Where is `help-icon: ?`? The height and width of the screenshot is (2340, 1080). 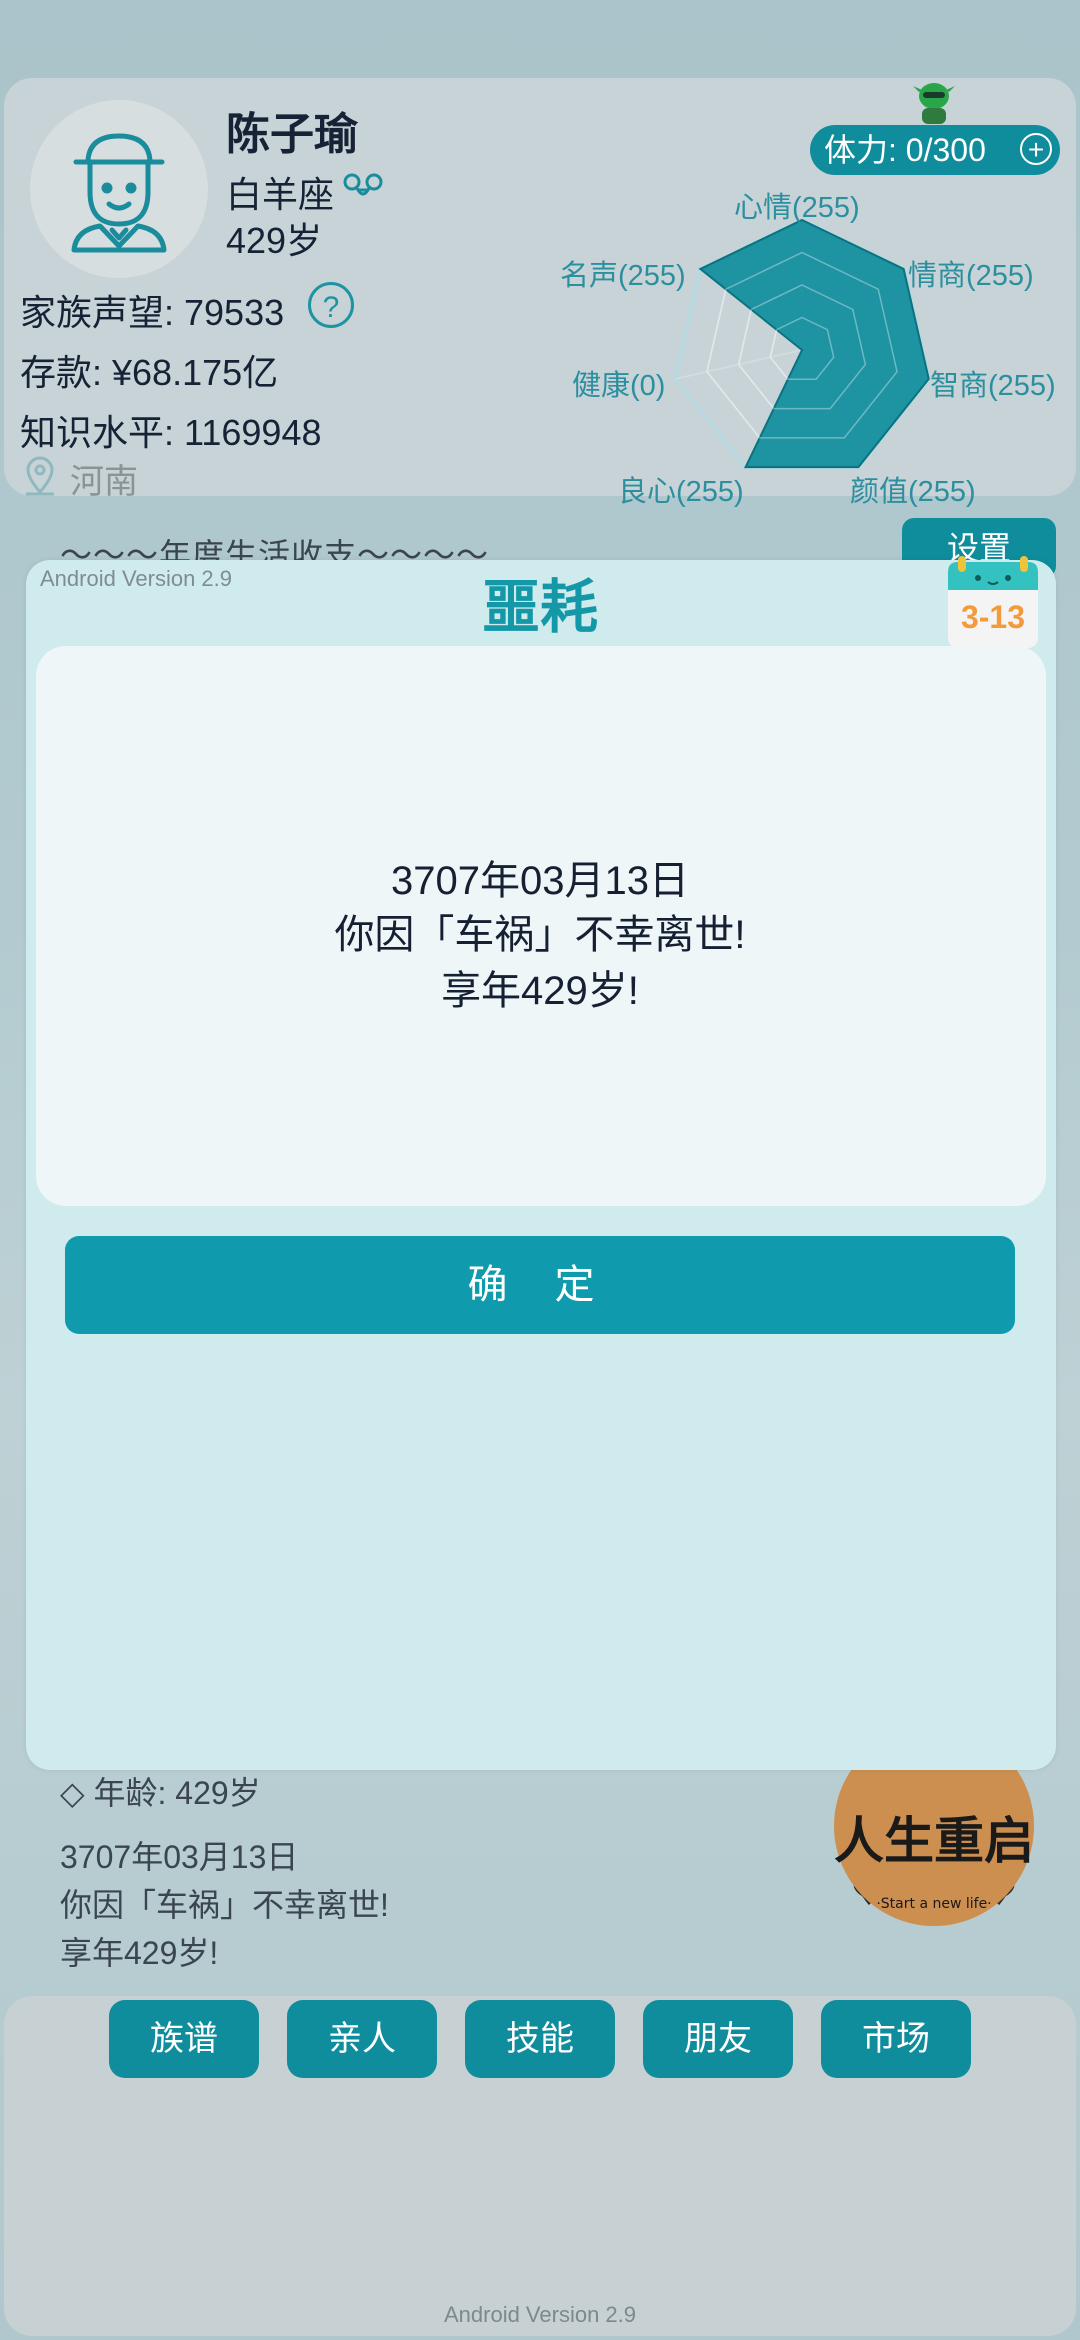 help-icon: ? is located at coordinates (331, 305).